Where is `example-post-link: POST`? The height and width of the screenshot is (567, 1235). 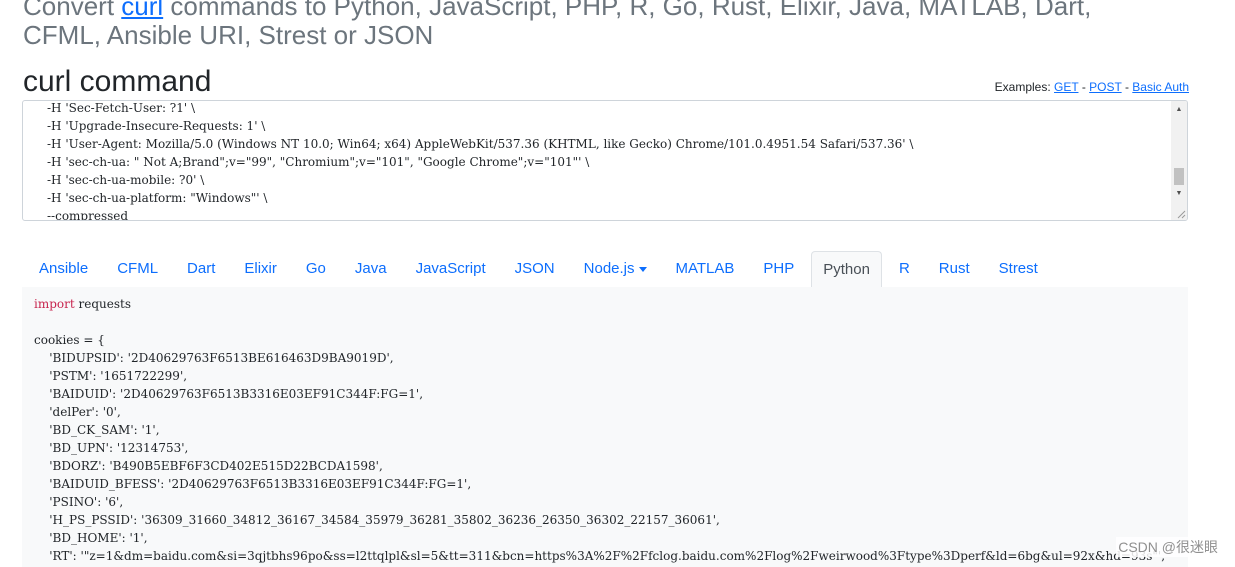
example-post-link: POST is located at coordinates (1105, 87).